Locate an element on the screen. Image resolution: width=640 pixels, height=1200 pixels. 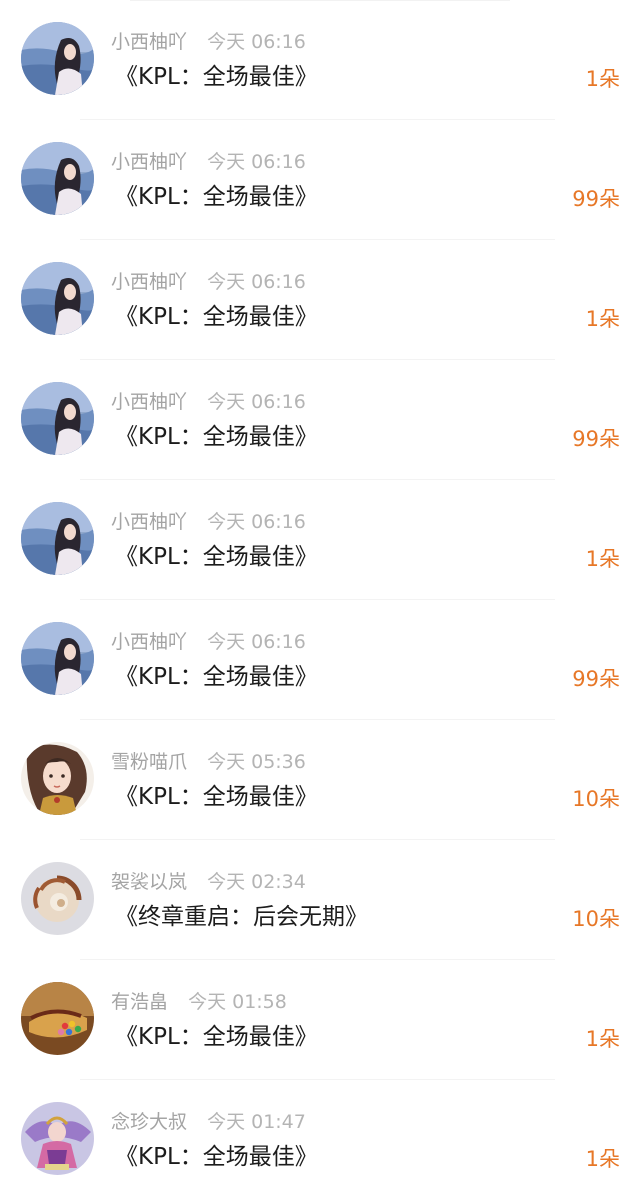
item-meta: 念珍大叔 今天 01:47 is located at coordinates (208, 1122).